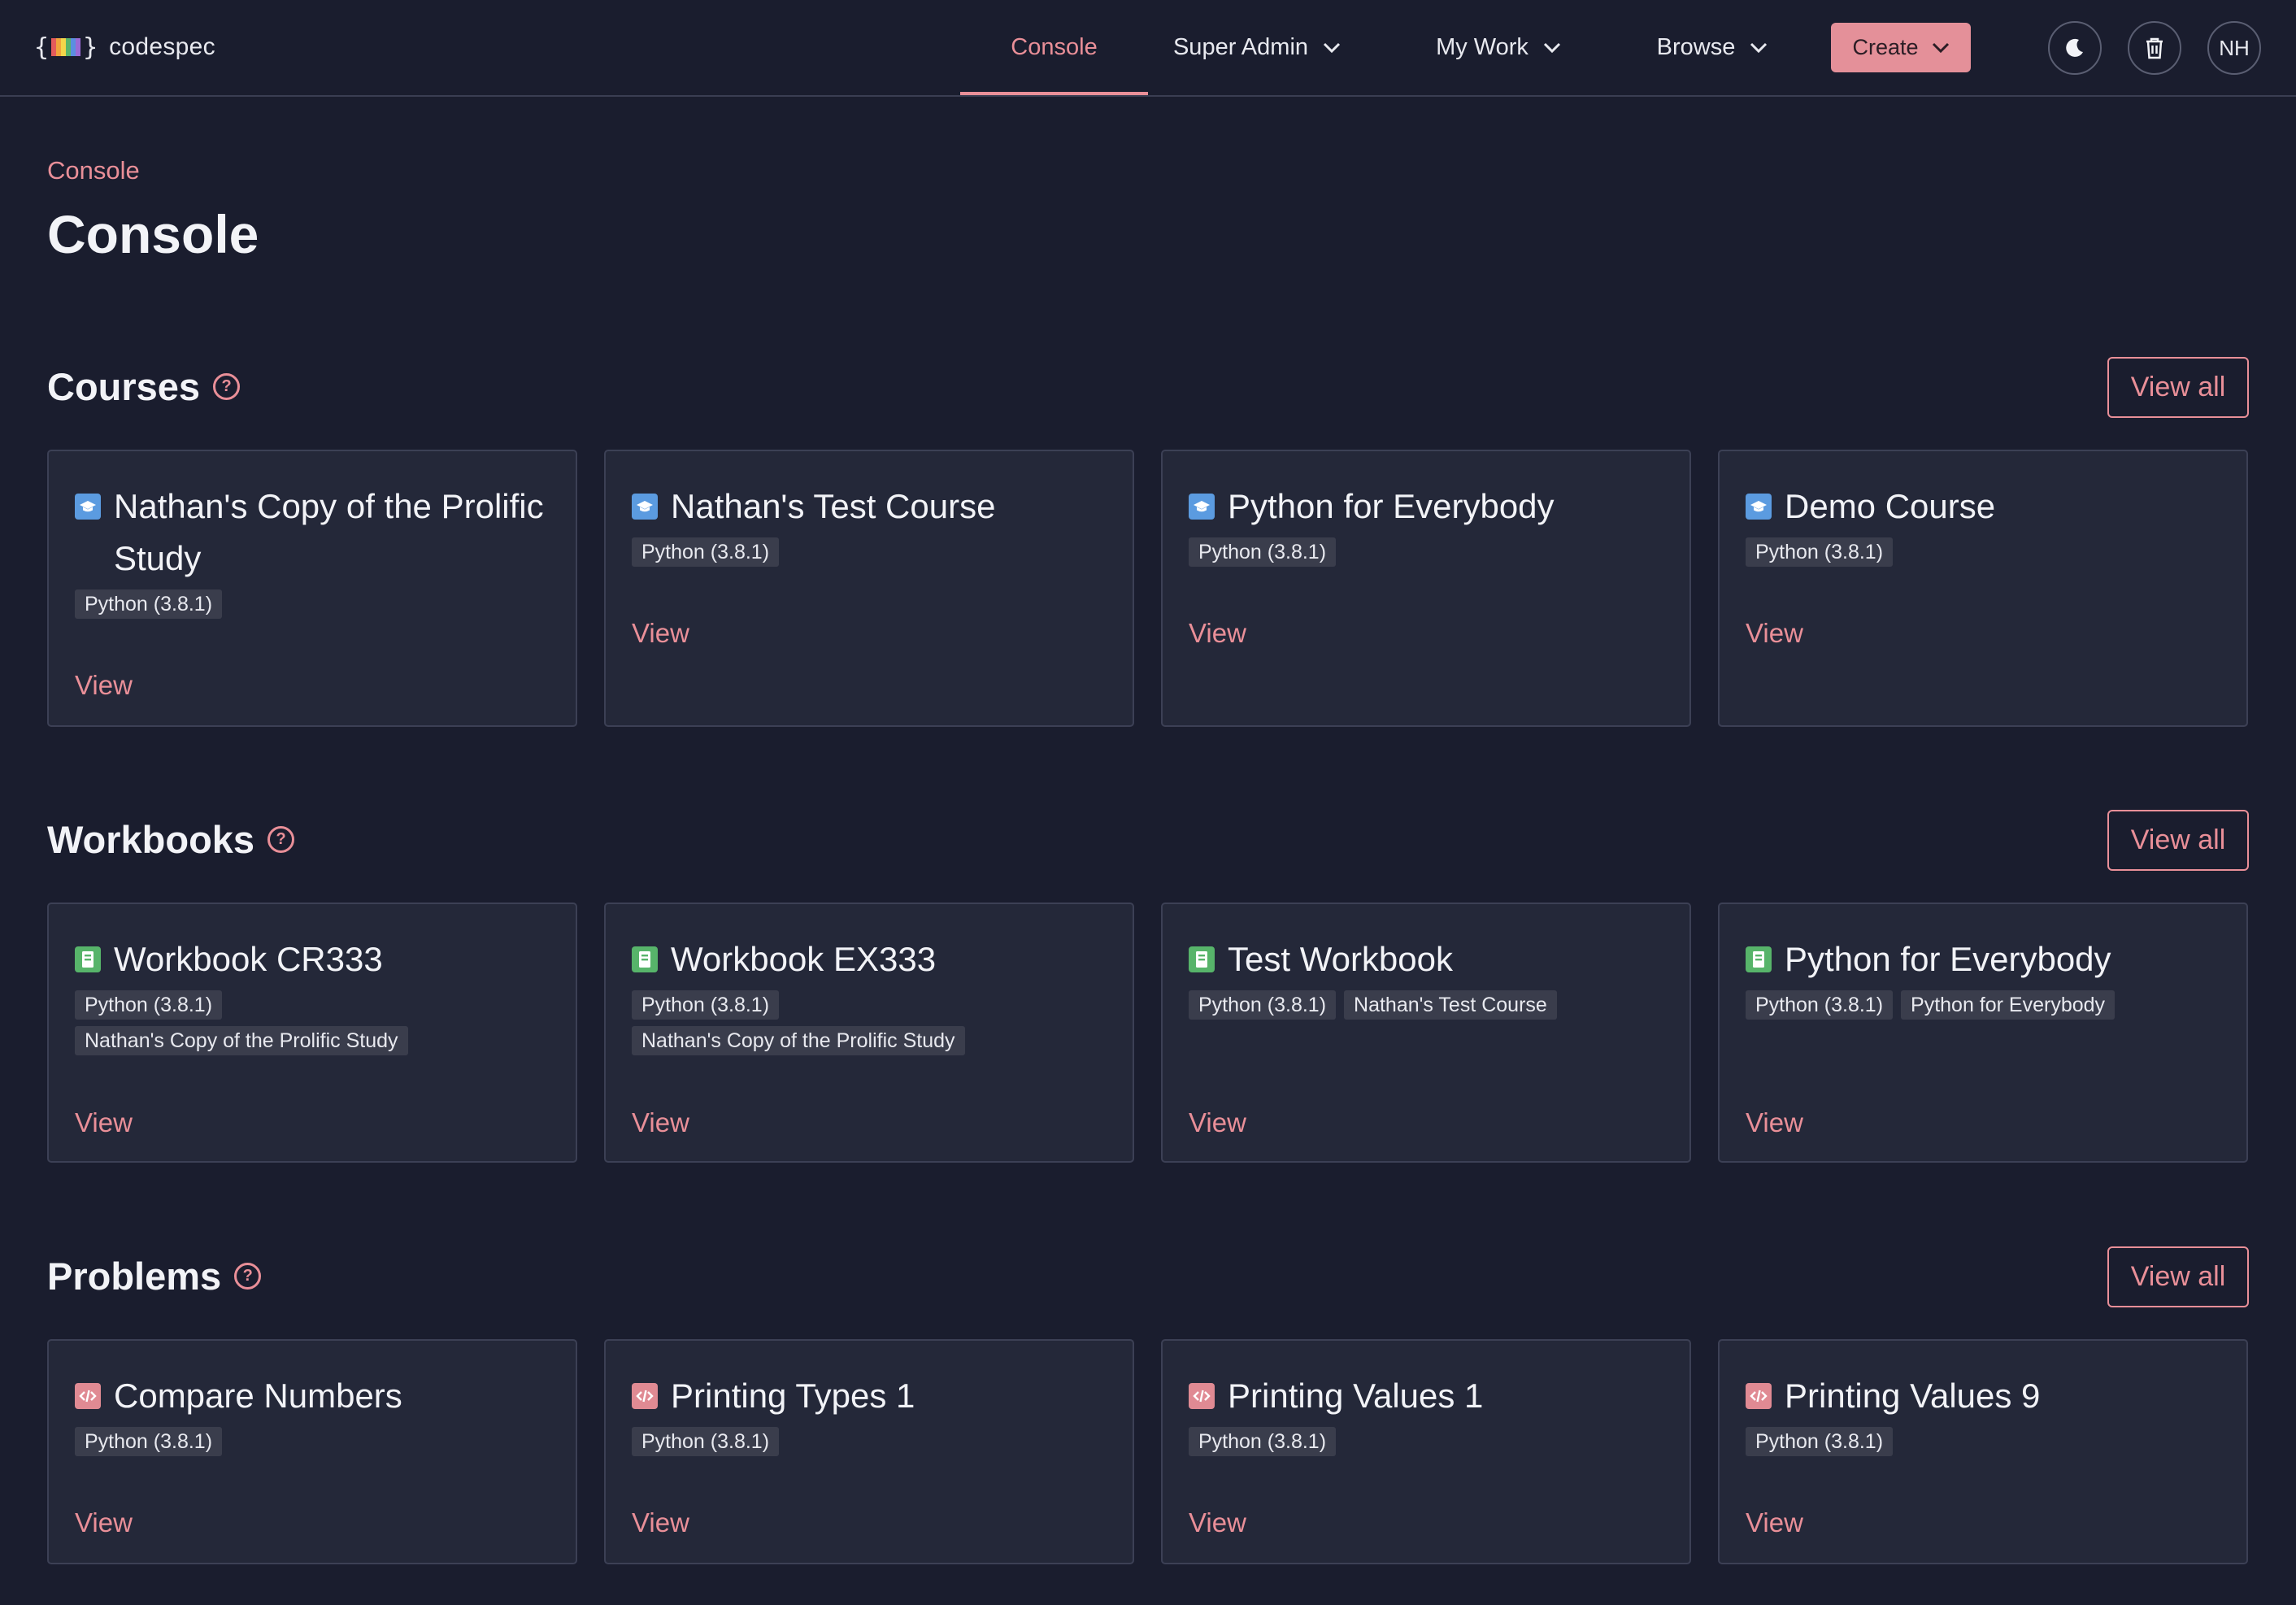 Image resolution: width=2296 pixels, height=1605 pixels. What do you see at coordinates (804, 959) in the screenshot?
I see `card-title-text: Workbook EX333` at bounding box center [804, 959].